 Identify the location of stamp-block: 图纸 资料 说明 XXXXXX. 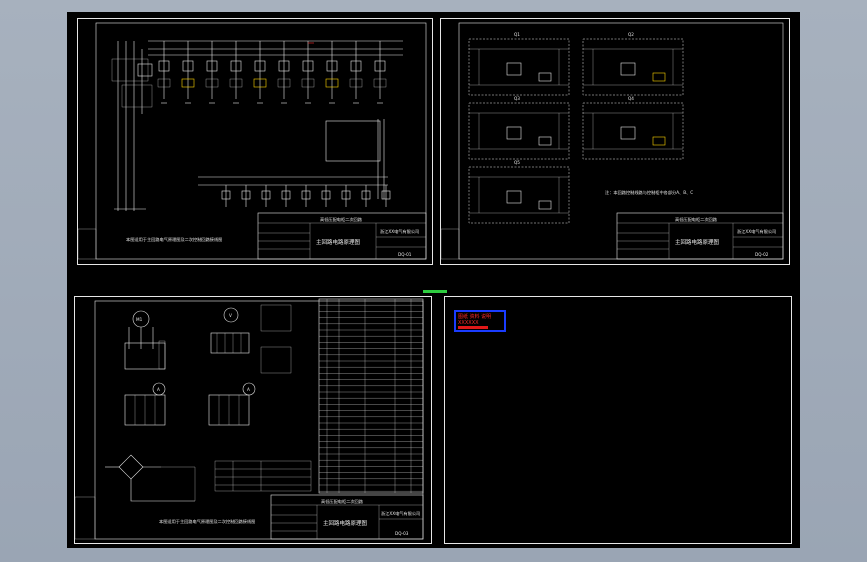
(480, 321).